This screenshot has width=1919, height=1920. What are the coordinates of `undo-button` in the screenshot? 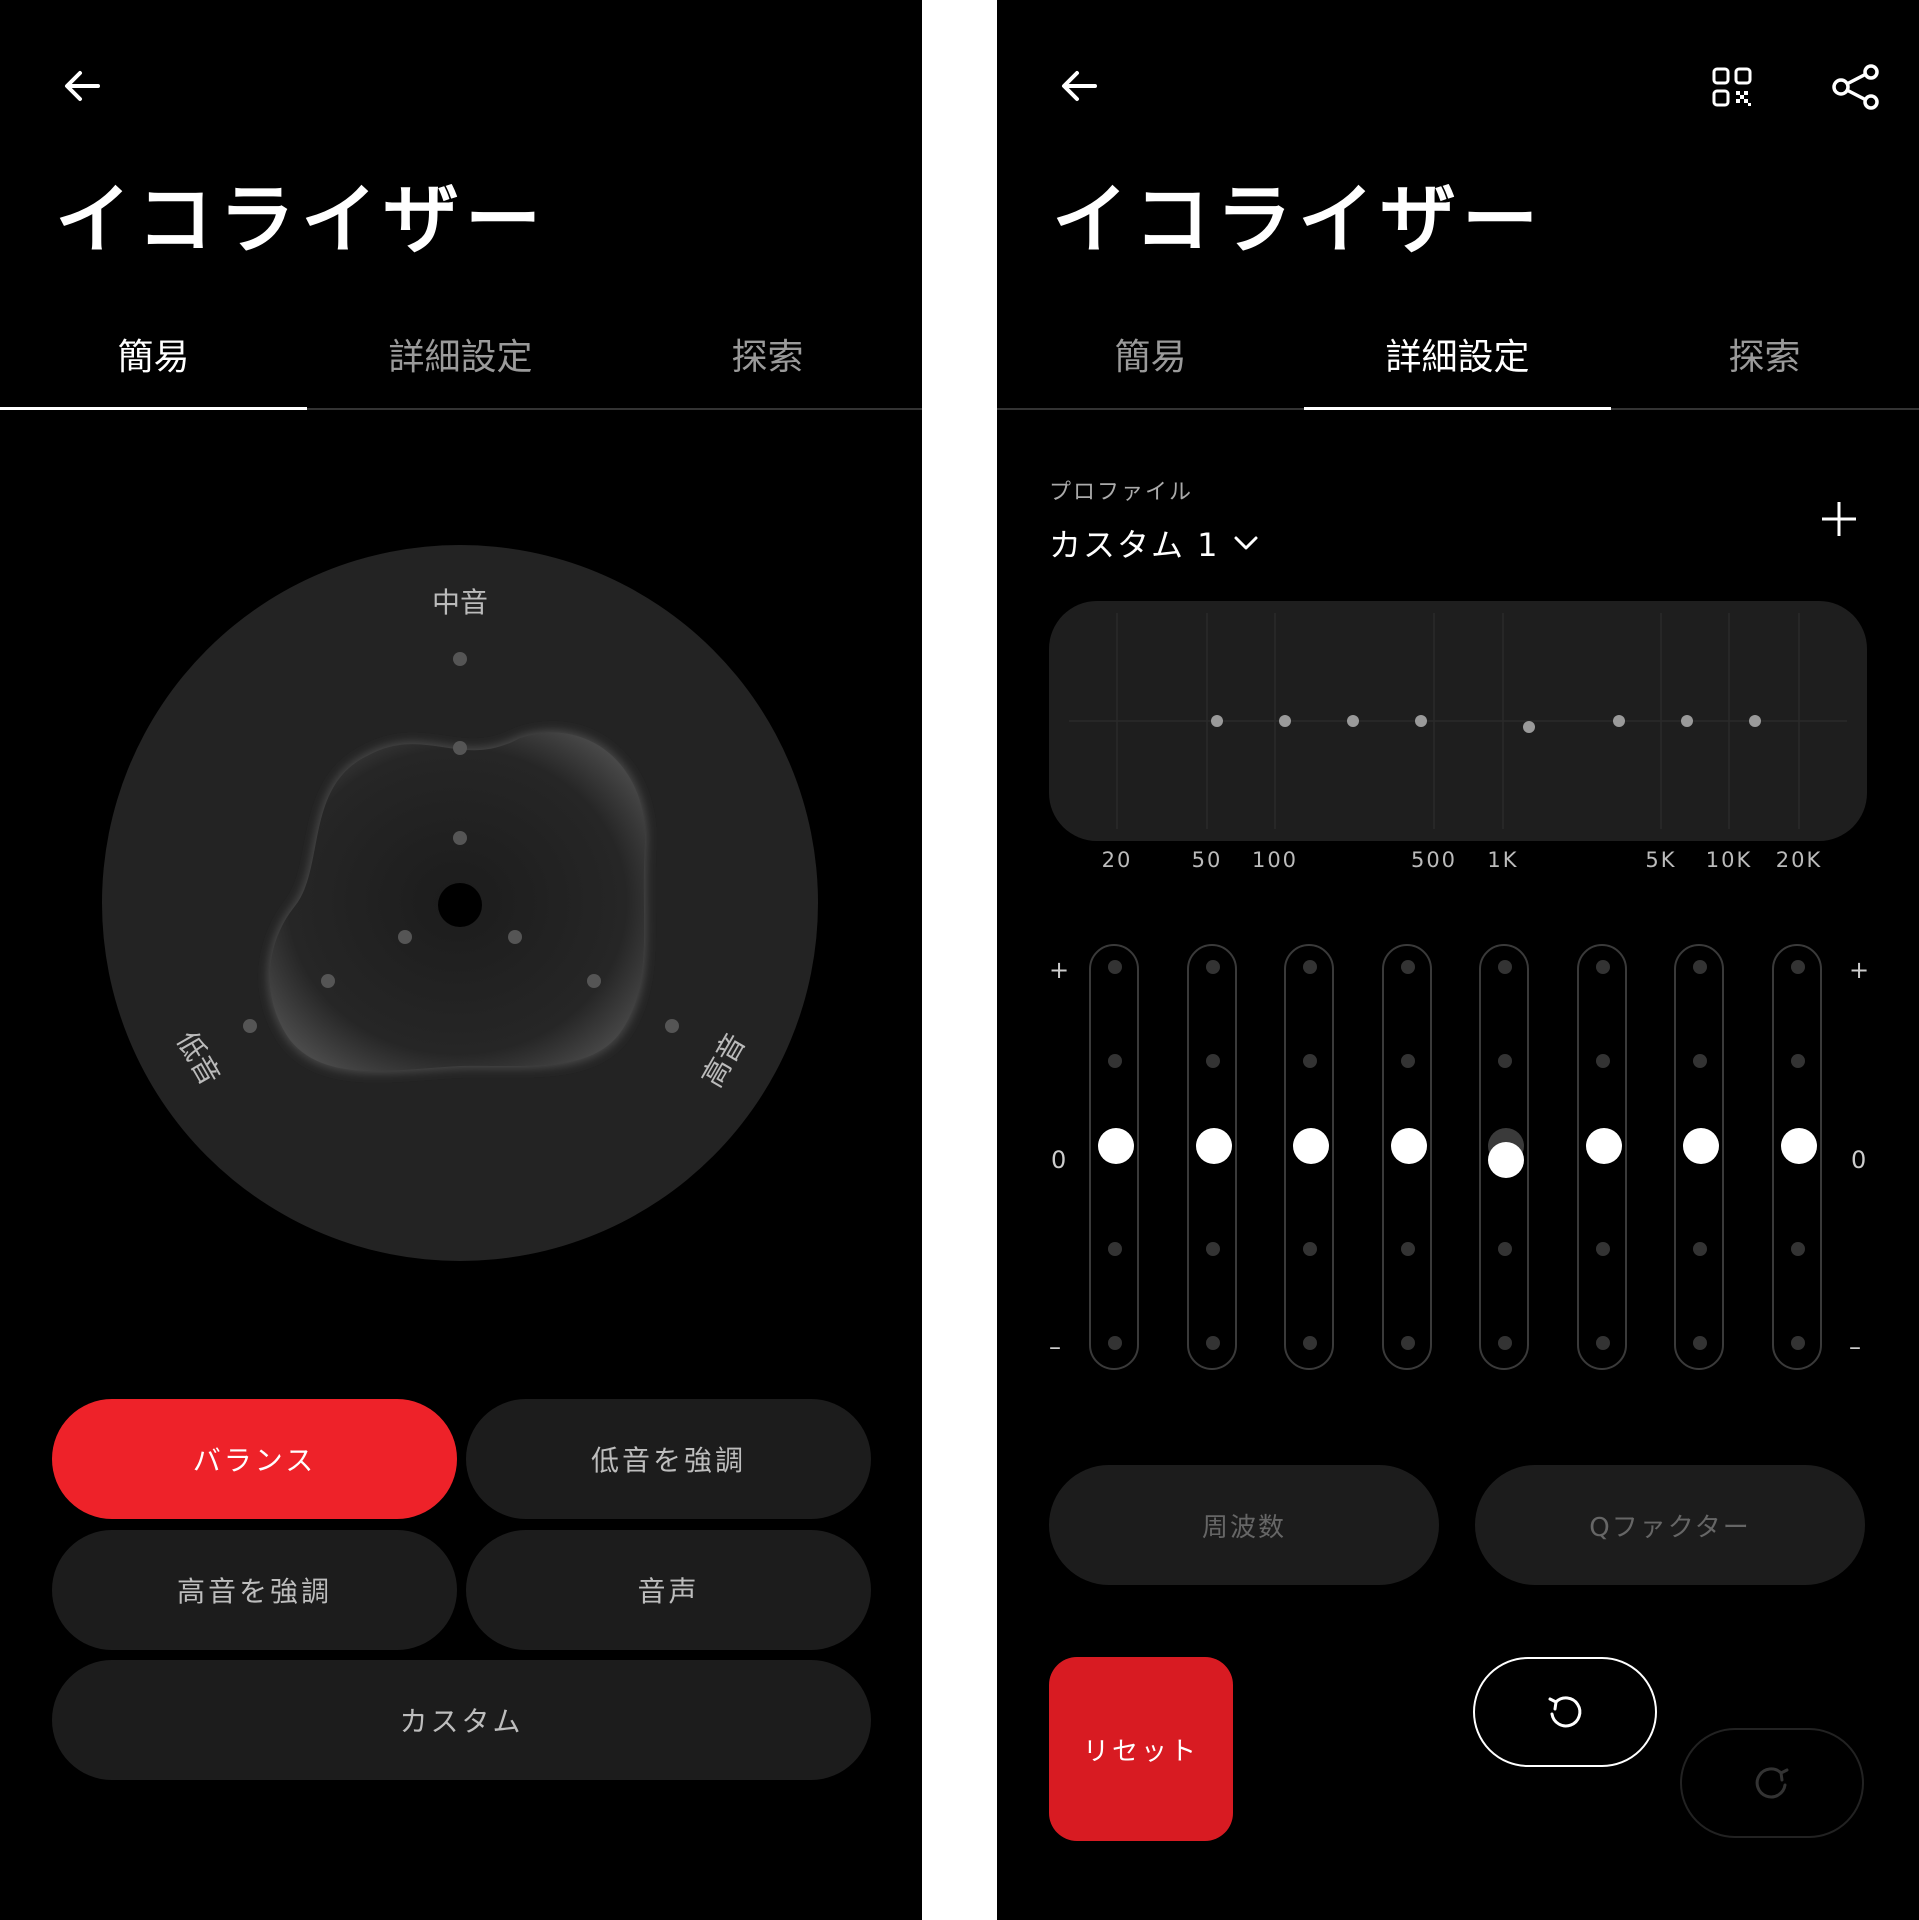 It's located at (1565, 1712).